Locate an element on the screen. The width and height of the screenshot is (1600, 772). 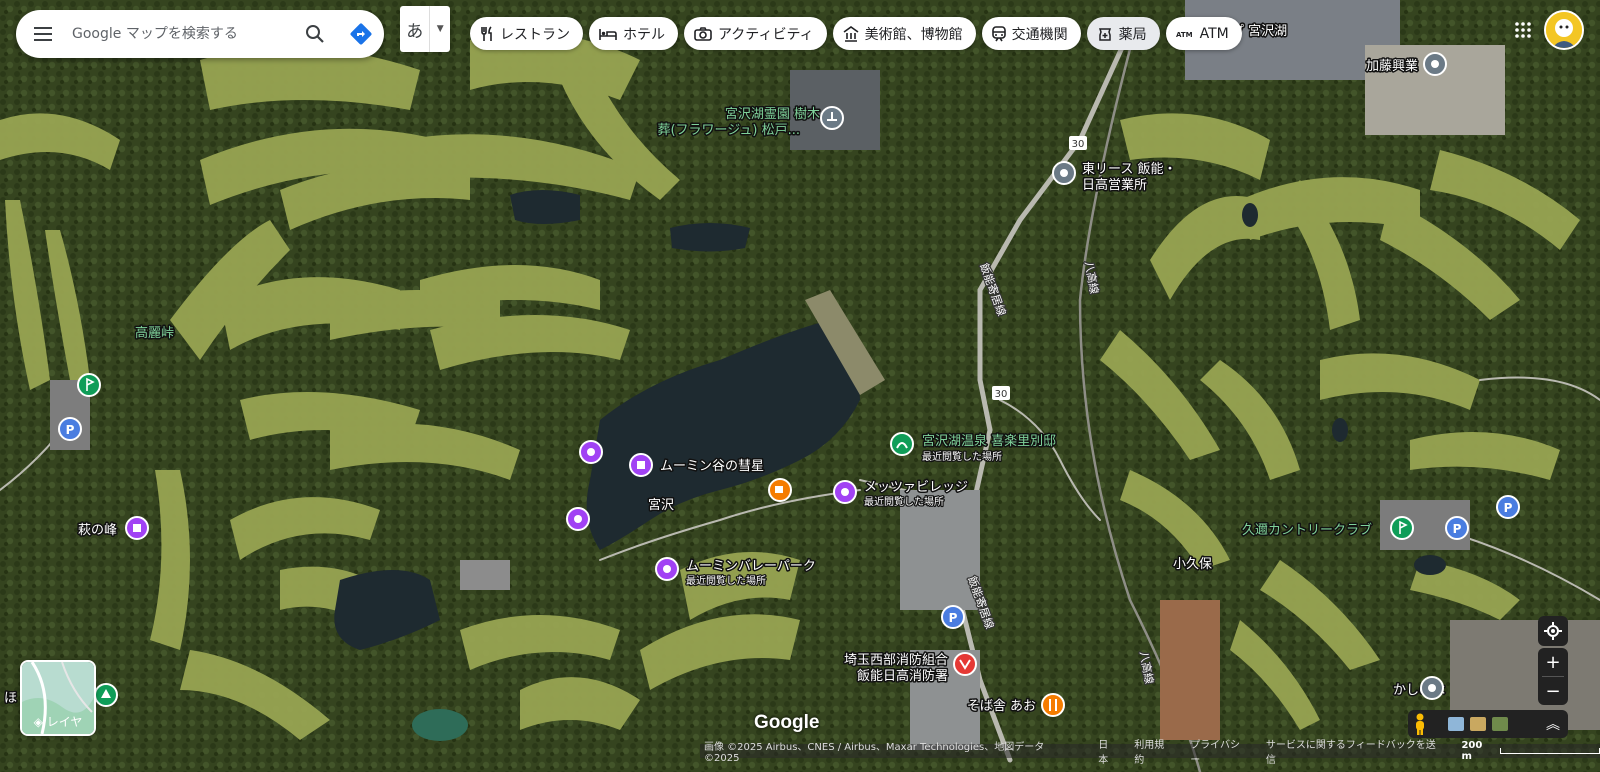
place-label: 宮沢 is located at coordinates (661, 505).